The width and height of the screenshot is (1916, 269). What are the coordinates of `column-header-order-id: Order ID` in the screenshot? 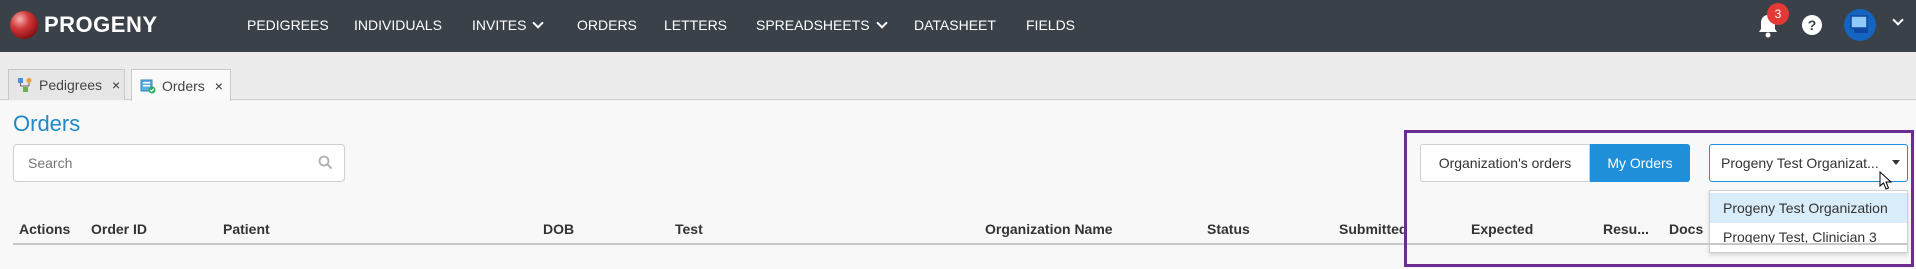 It's located at (119, 229).